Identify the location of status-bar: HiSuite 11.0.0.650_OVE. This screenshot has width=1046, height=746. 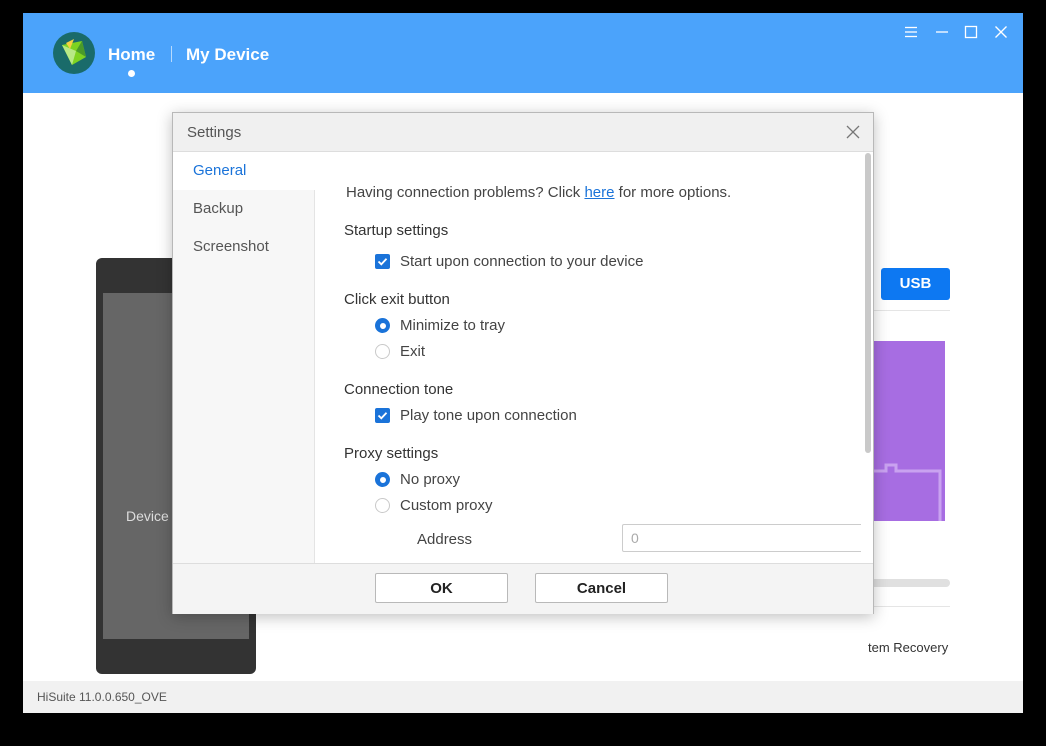
(523, 697).